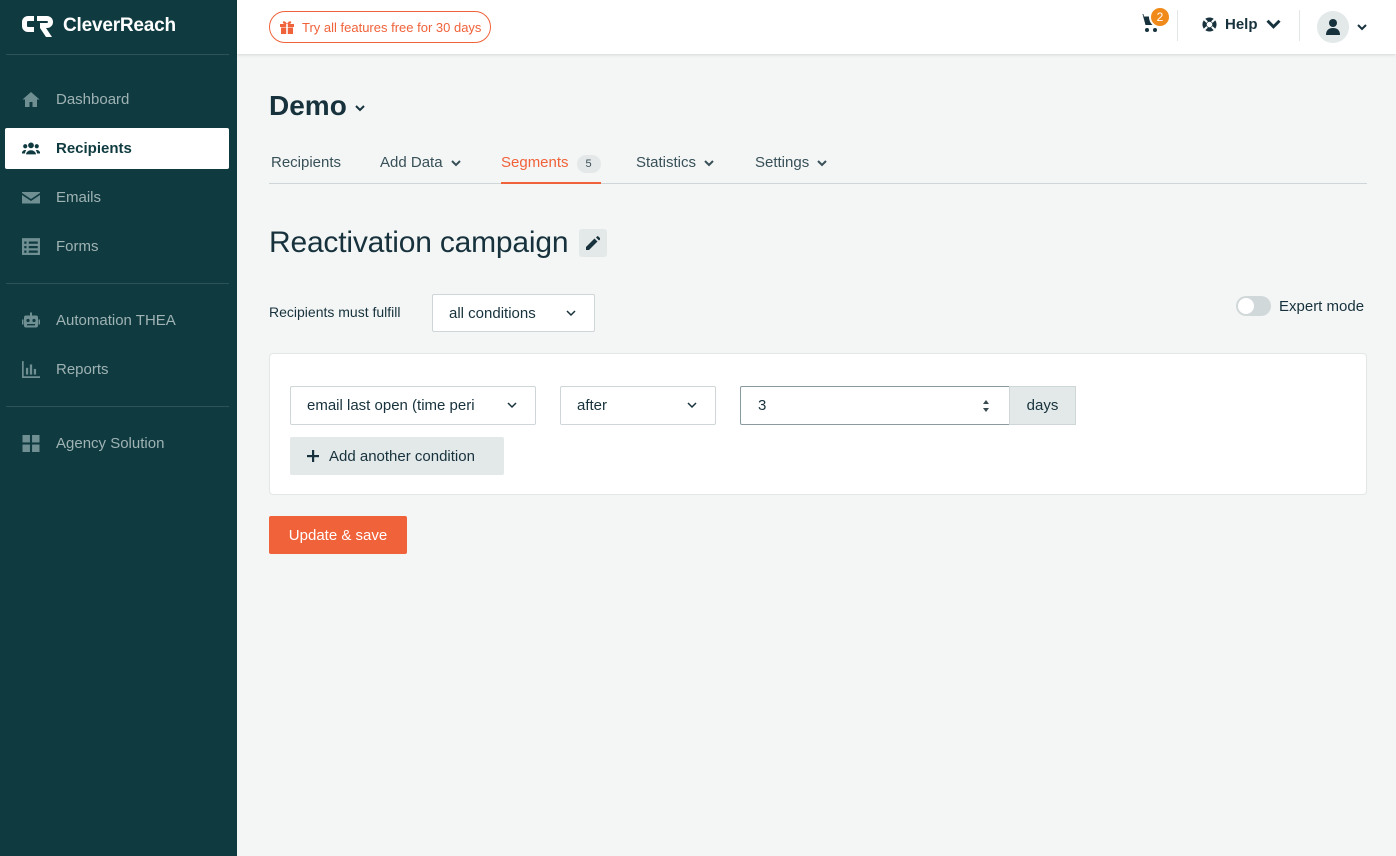 This screenshot has height=856, width=1396. I want to click on sidebar-item-label: Dashboard, so click(93, 99).